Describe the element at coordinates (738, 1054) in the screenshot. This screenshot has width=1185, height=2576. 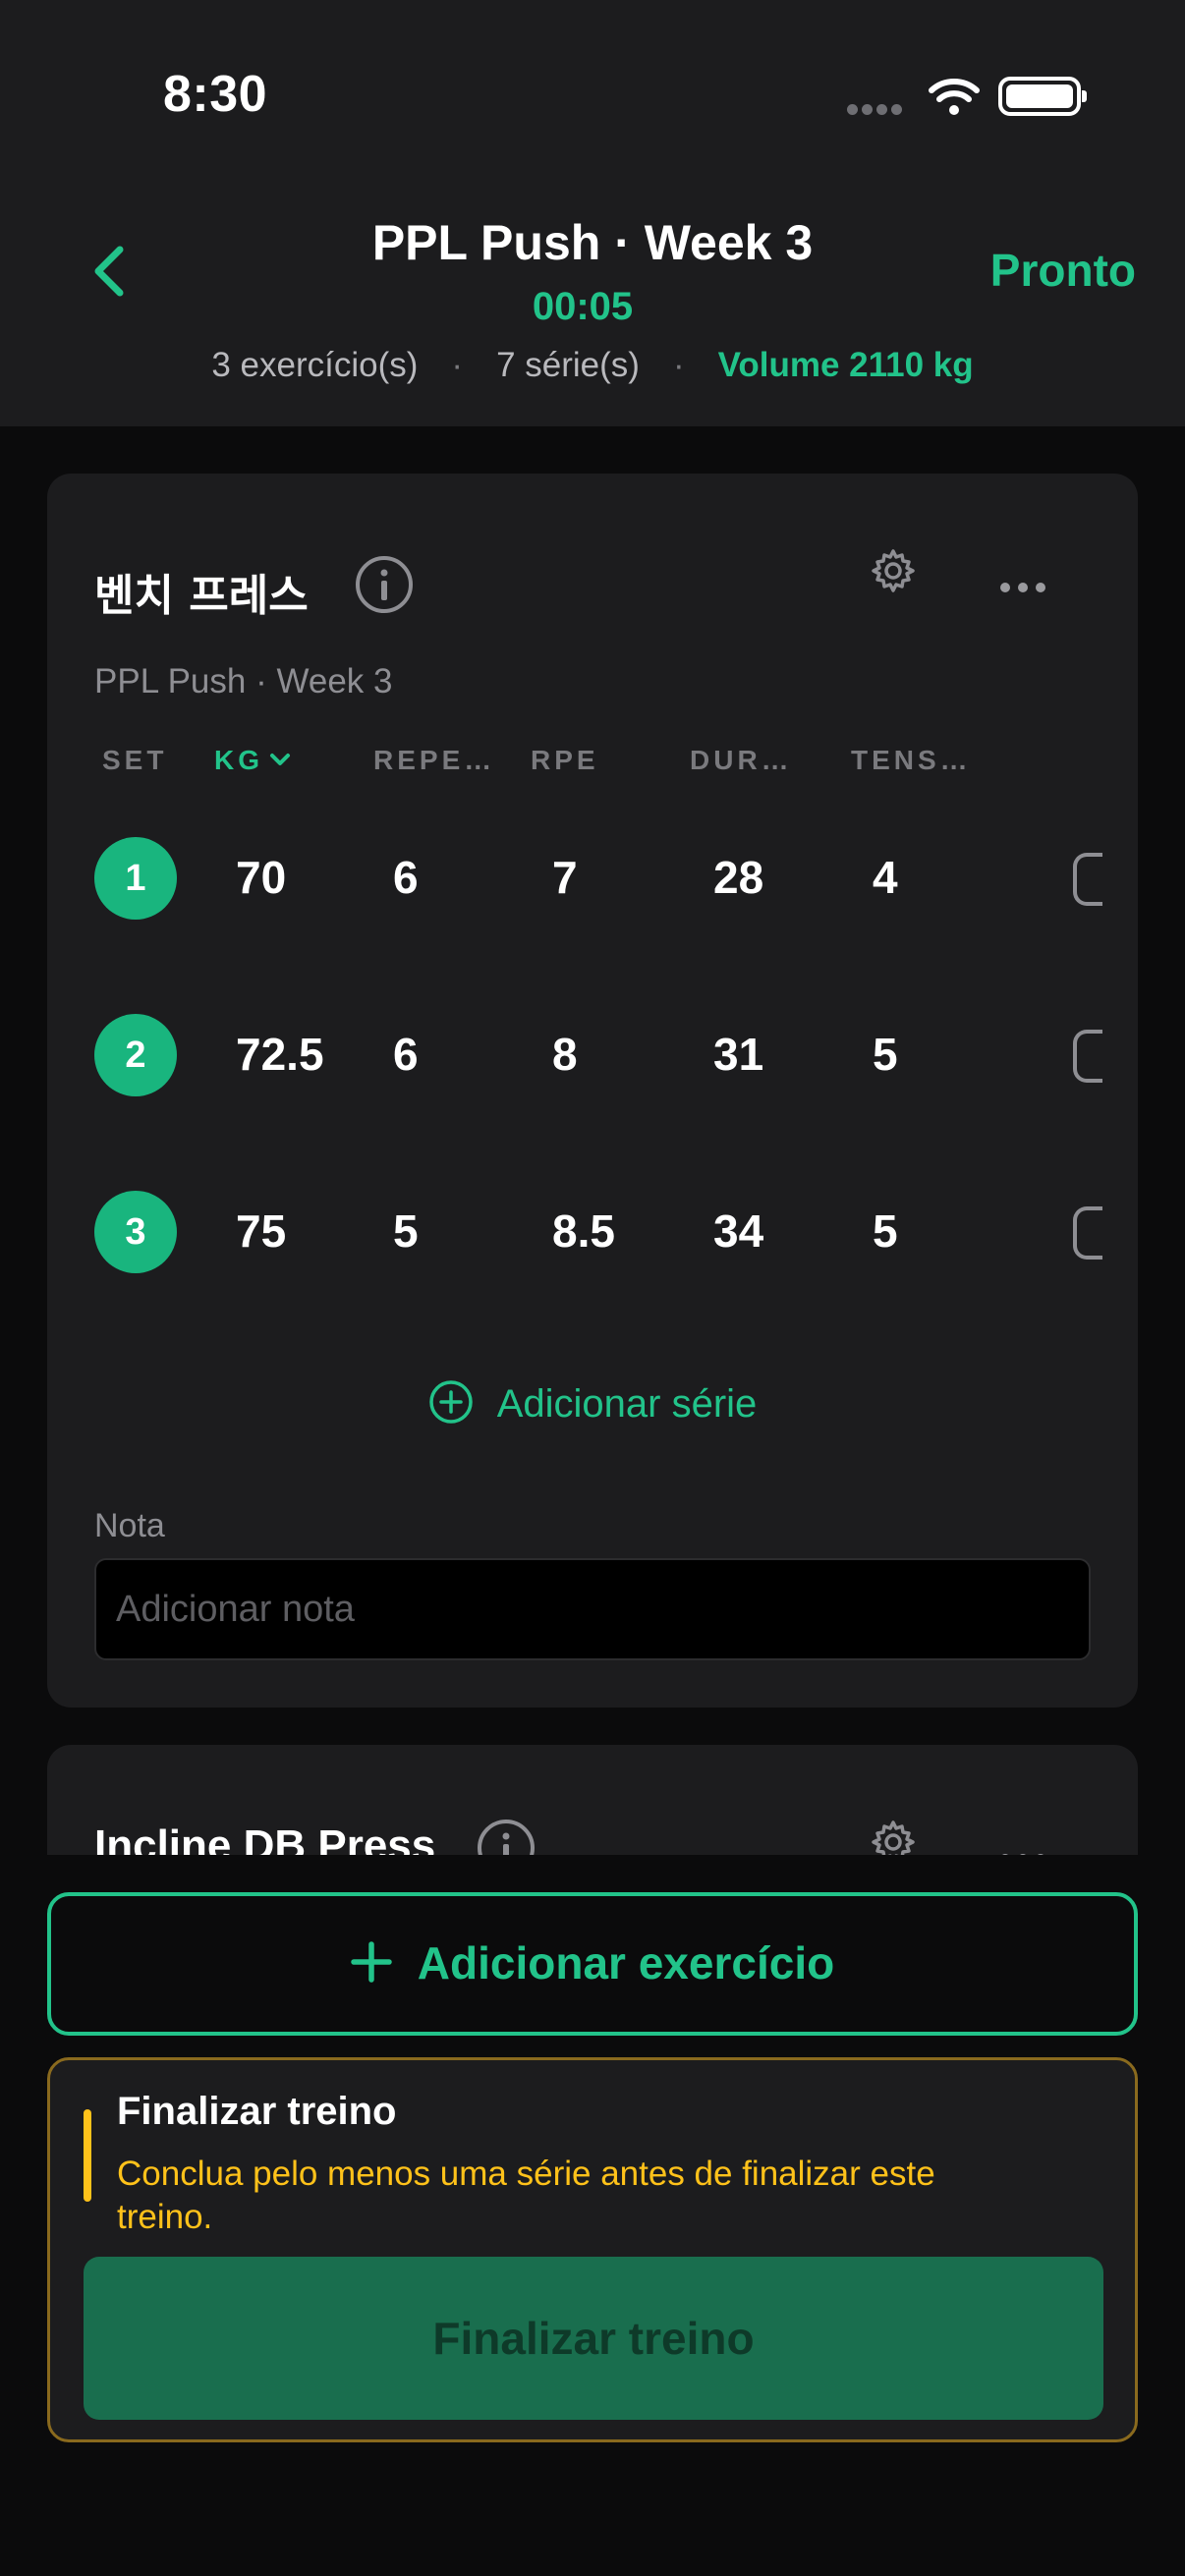
I see `set-duration: 31` at that location.